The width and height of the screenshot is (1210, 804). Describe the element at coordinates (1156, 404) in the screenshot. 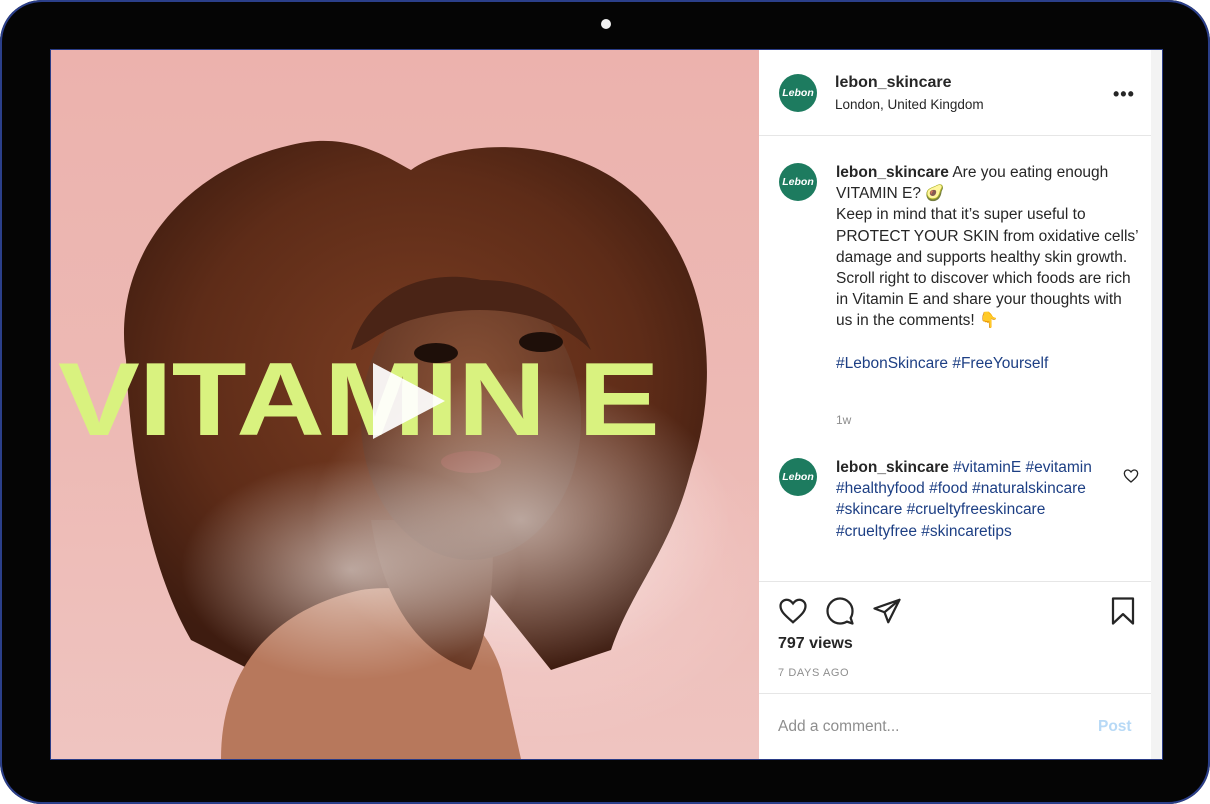

I see `panel-edge` at that location.